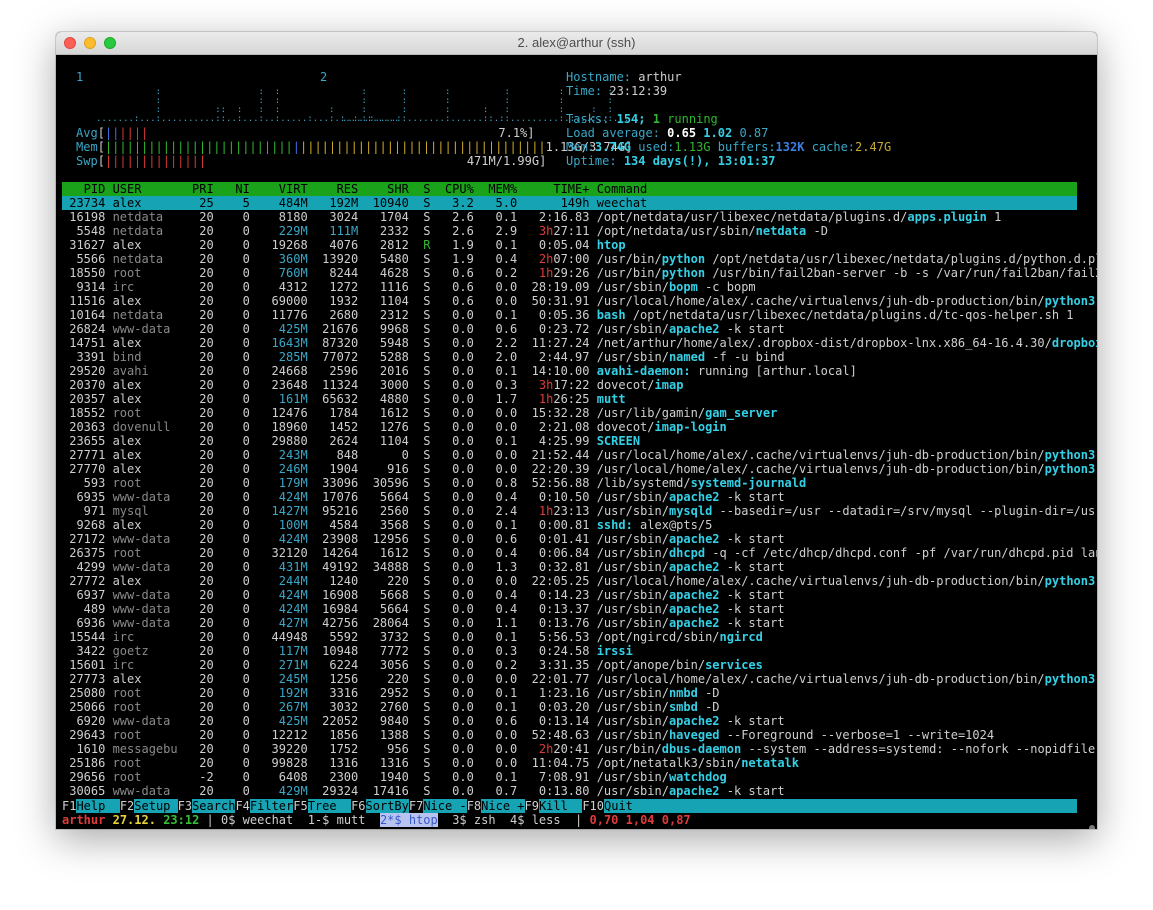 The height and width of the screenshot is (910, 1153). What do you see at coordinates (1092, 827) in the screenshot?
I see `scrollbar` at bounding box center [1092, 827].